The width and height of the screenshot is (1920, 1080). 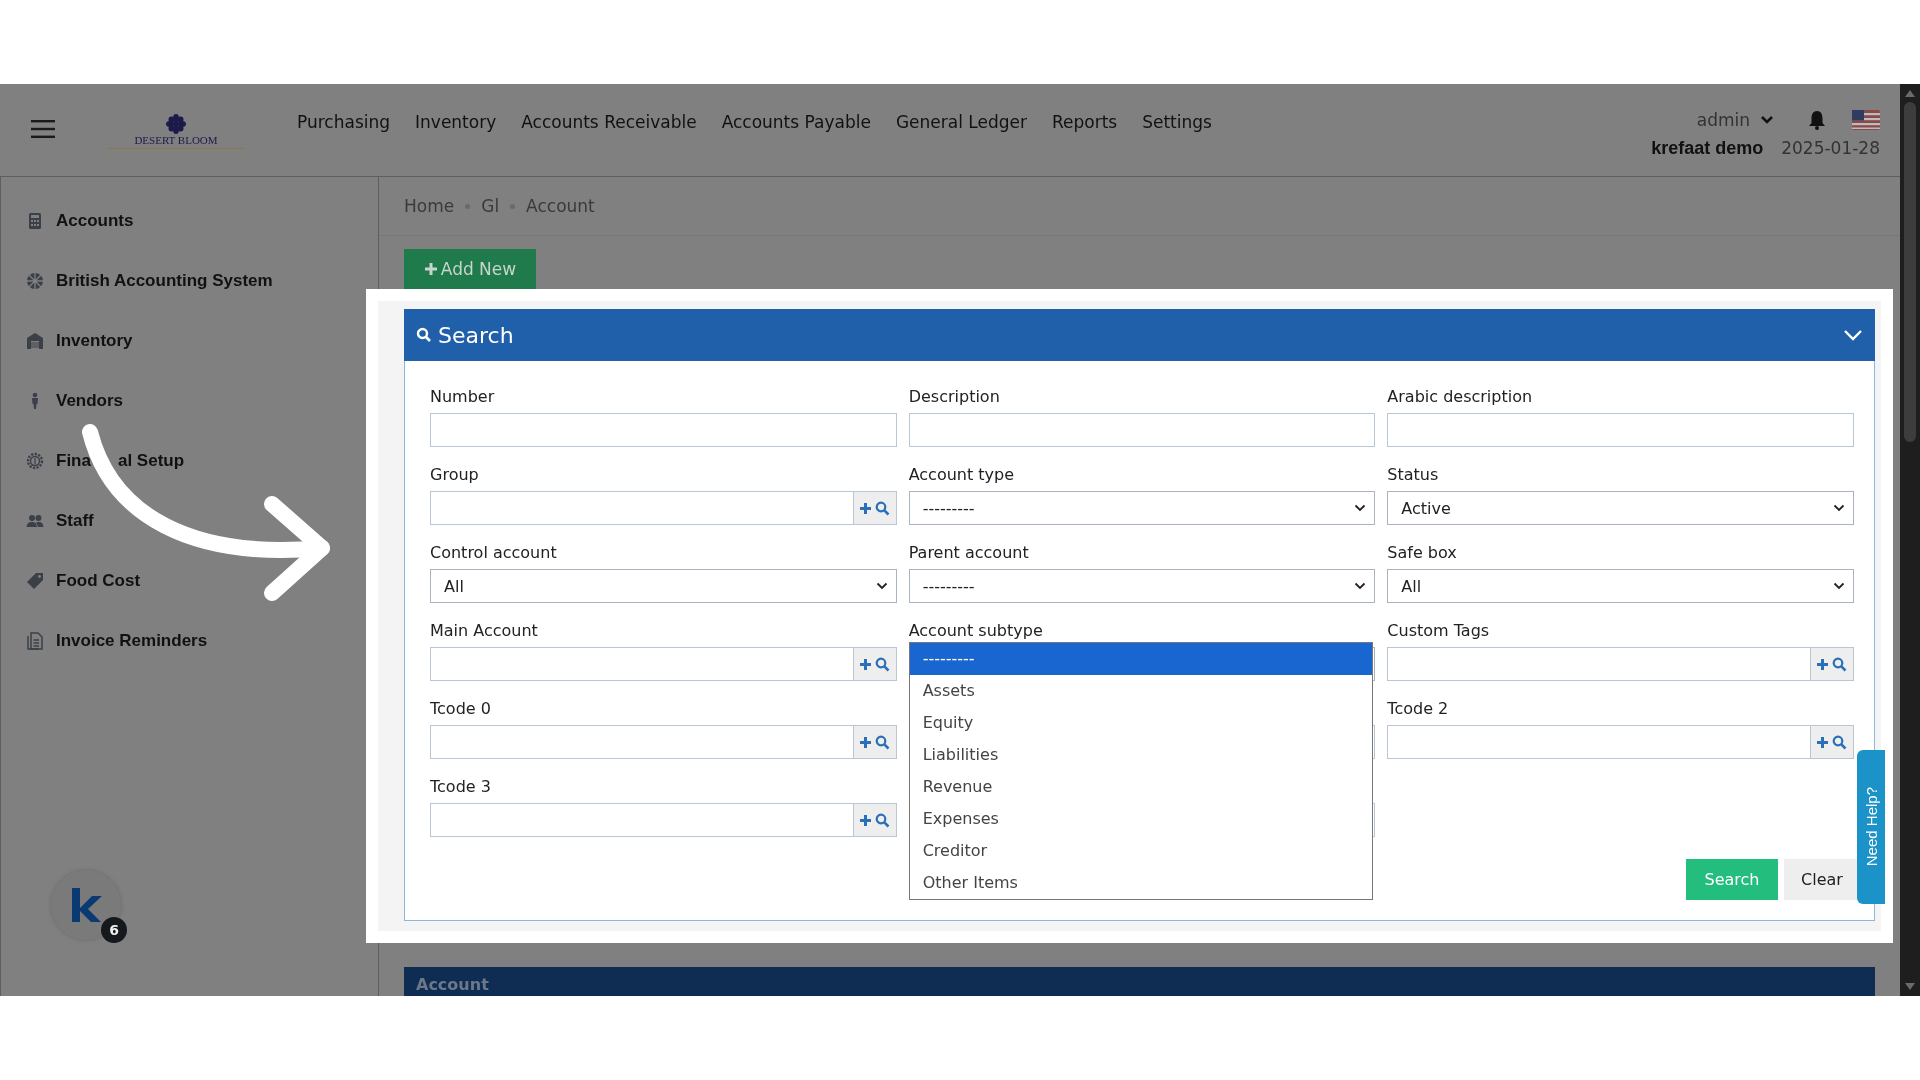 I want to click on dropdown-option: Other Items, so click(x=1141, y=883).